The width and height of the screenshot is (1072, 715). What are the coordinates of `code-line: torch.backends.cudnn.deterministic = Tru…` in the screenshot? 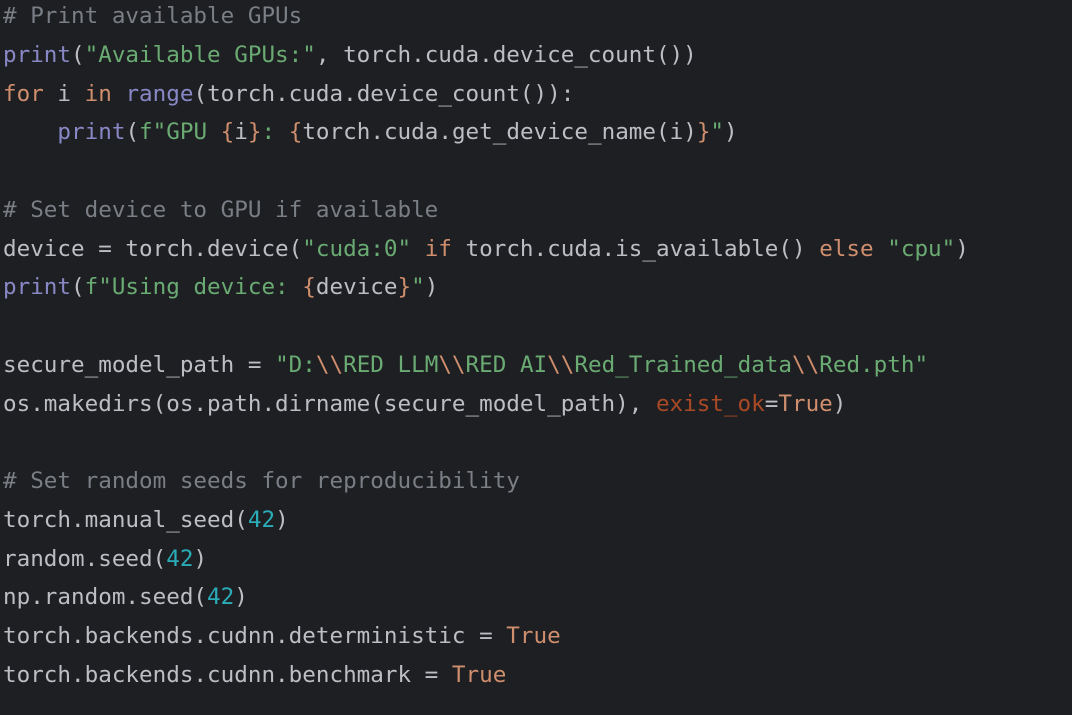 It's located at (282, 636).